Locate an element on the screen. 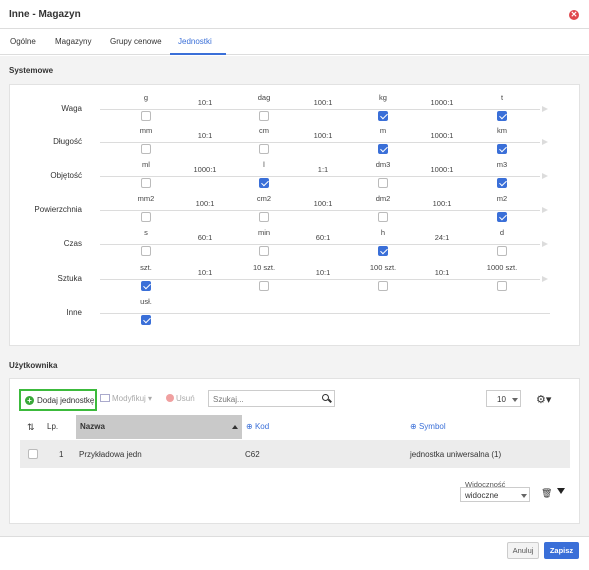  unit-name: t is located at coordinates (502, 97).